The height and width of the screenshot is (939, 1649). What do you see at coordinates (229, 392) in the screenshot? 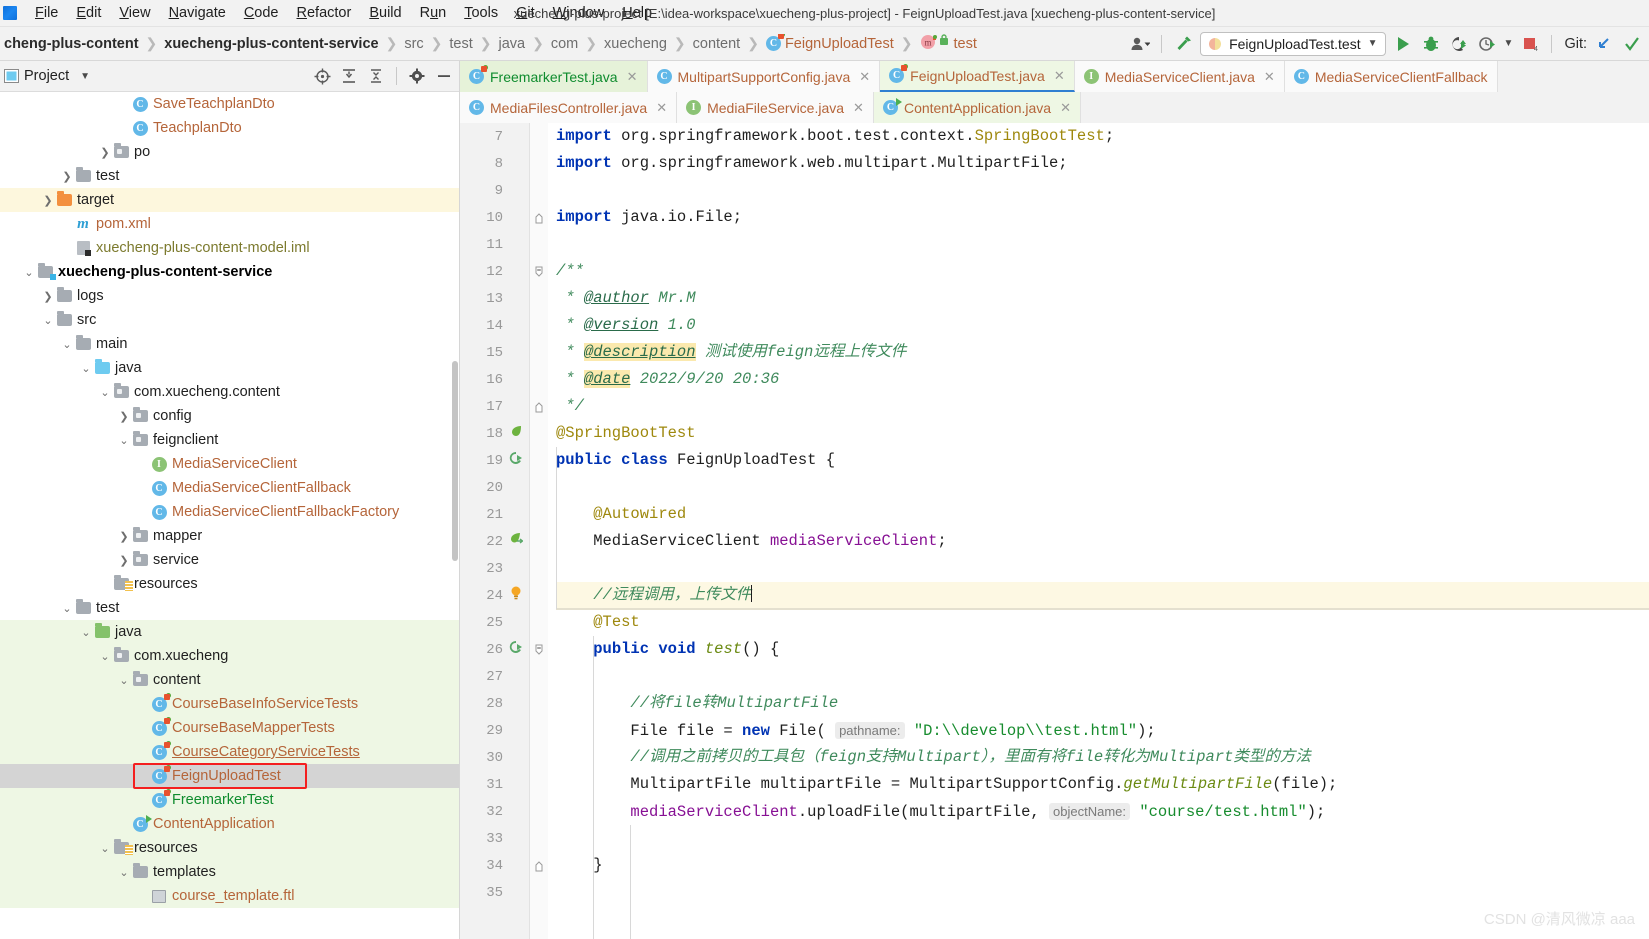
I see `tree-node-com-xuecheng-content: ⌄ com.xuecheng.content` at bounding box center [229, 392].